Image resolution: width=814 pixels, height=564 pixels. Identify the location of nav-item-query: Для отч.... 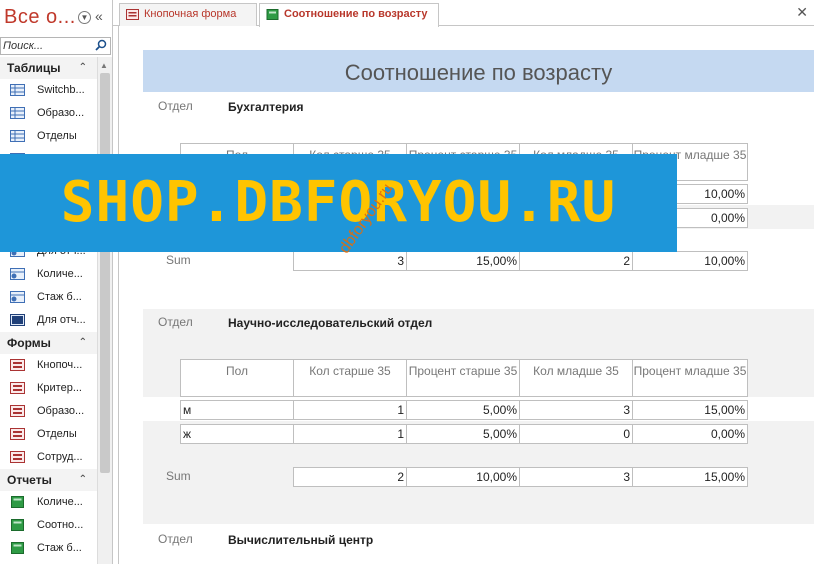
(48, 320).